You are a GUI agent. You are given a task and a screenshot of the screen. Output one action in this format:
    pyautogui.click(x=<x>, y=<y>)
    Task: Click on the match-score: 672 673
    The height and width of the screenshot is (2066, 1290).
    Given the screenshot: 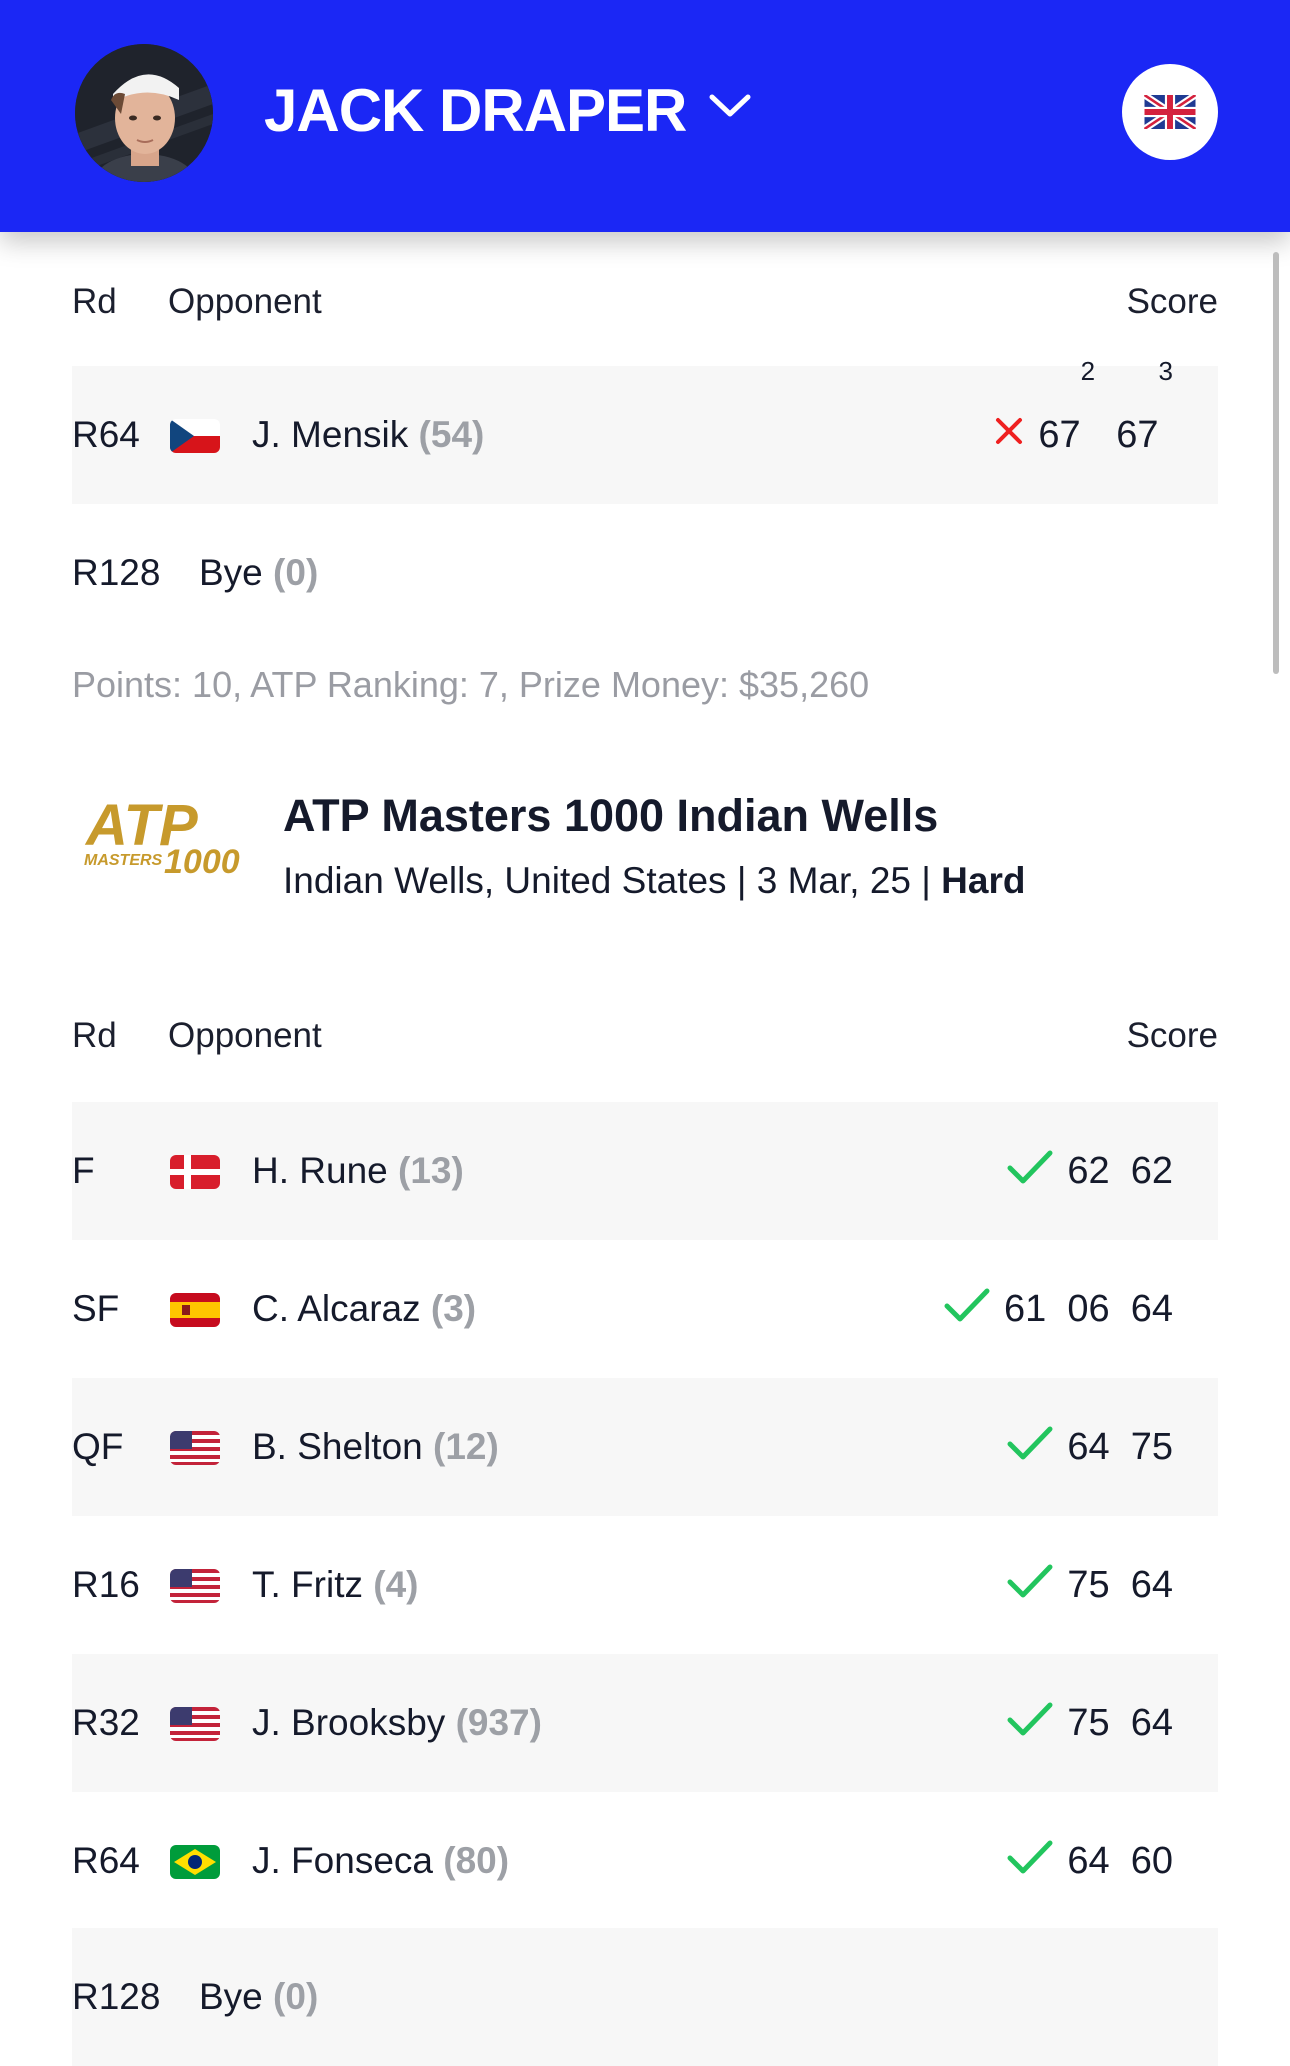 What is the action you would take?
    pyautogui.click(x=1083, y=431)
    